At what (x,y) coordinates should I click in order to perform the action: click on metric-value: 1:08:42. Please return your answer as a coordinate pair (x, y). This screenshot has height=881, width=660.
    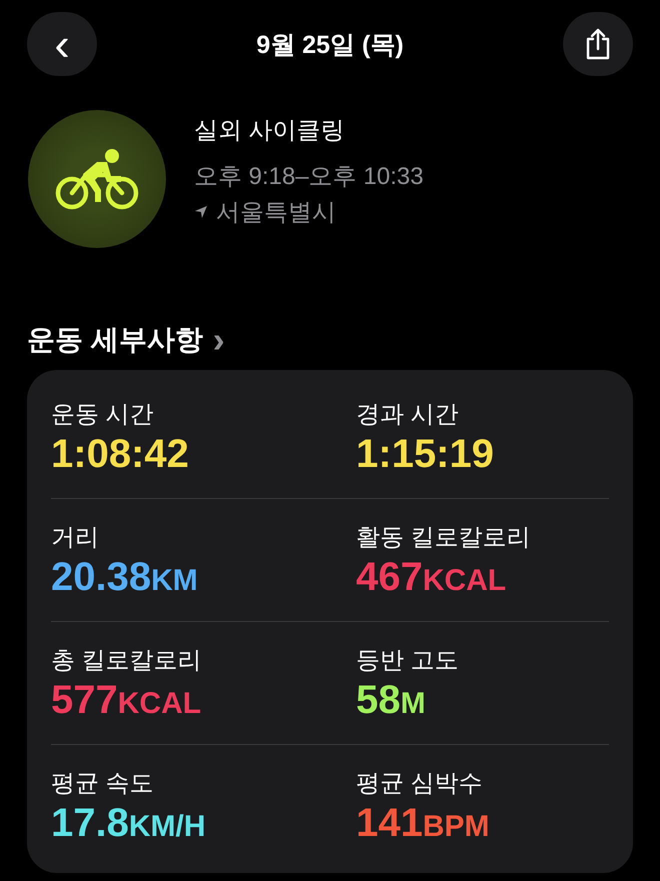
    Looking at the image, I should click on (120, 454).